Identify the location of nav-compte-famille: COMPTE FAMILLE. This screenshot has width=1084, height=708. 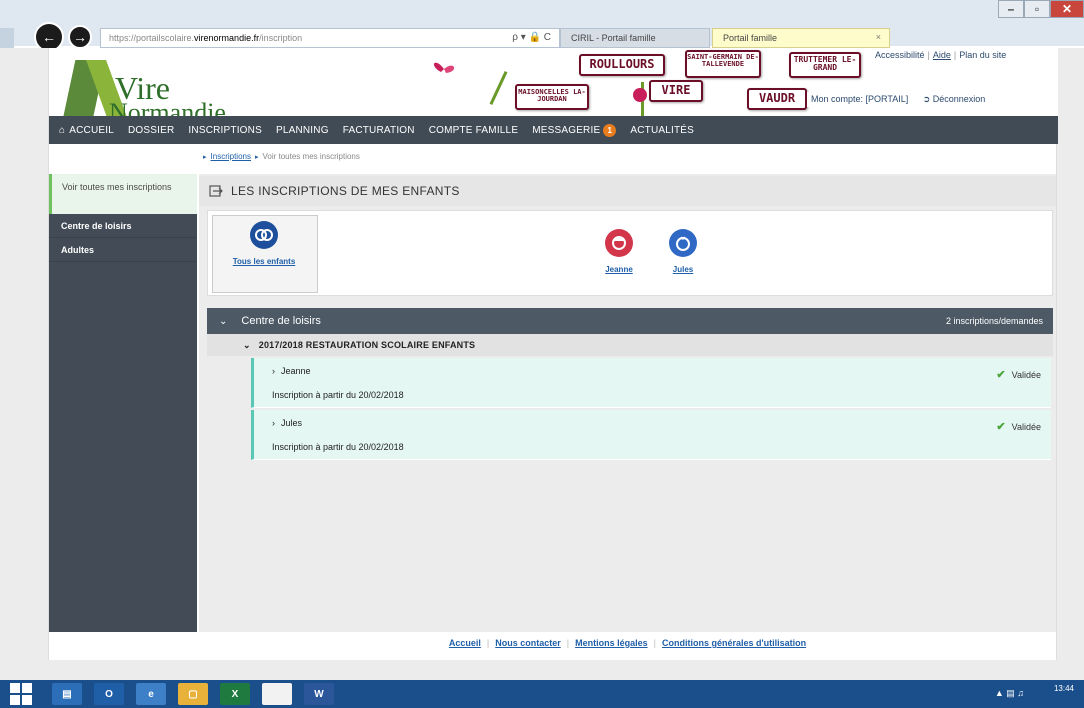
(474, 130).